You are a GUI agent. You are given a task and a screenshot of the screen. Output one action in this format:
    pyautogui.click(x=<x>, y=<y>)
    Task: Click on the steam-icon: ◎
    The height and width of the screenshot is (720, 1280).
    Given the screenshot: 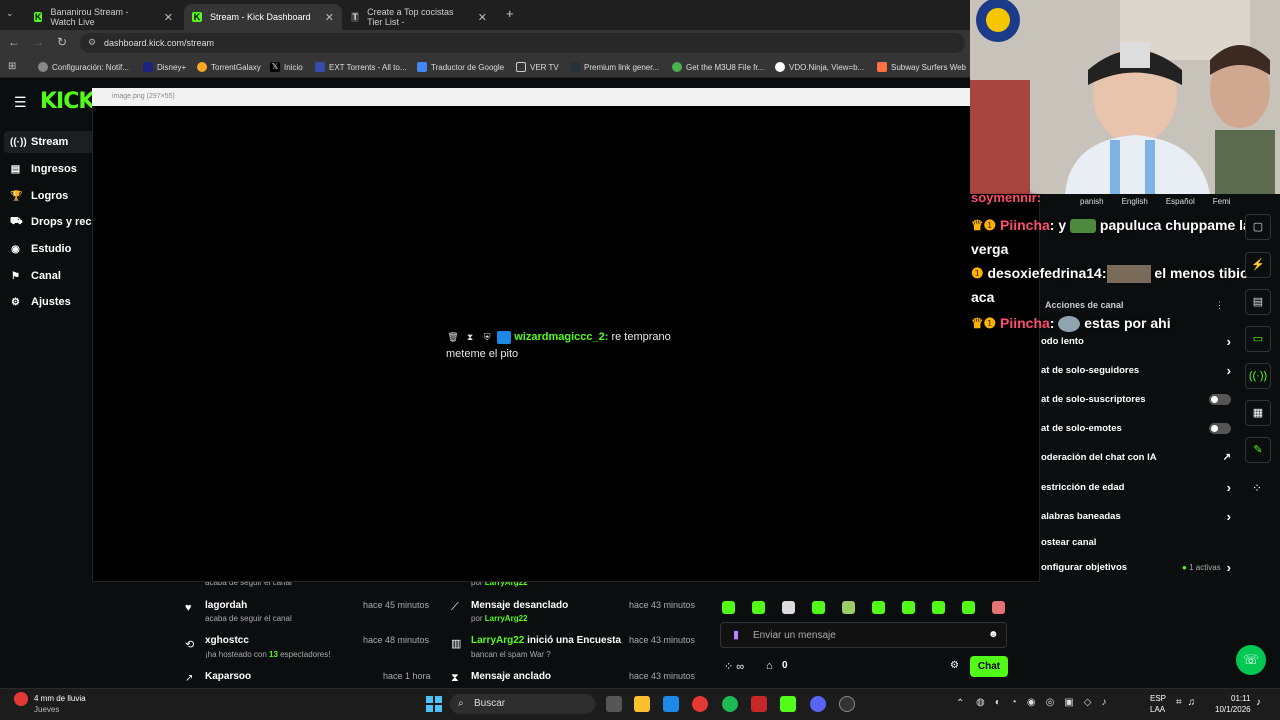 What is the action you would take?
    pyautogui.click(x=1050, y=702)
    